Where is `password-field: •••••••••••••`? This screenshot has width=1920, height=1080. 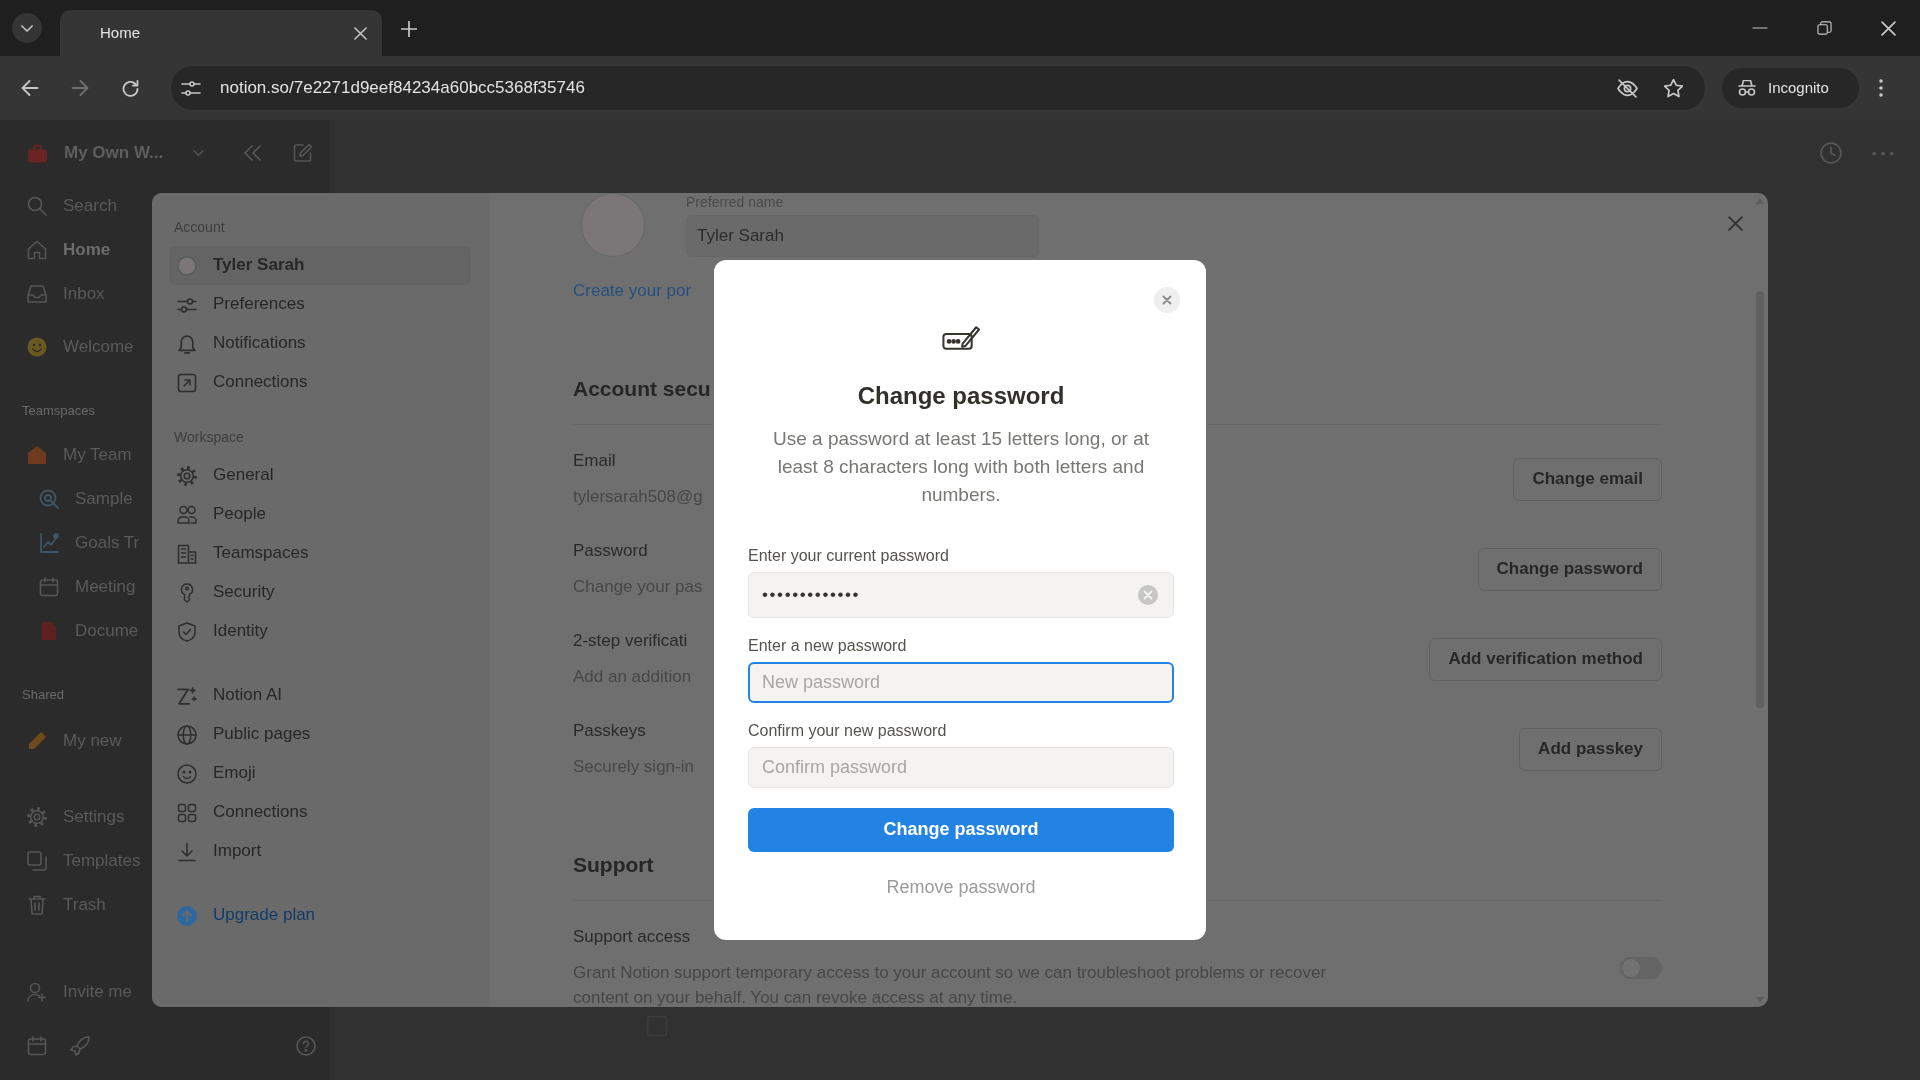
password-field: ••••••••••••• is located at coordinates (961, 595).